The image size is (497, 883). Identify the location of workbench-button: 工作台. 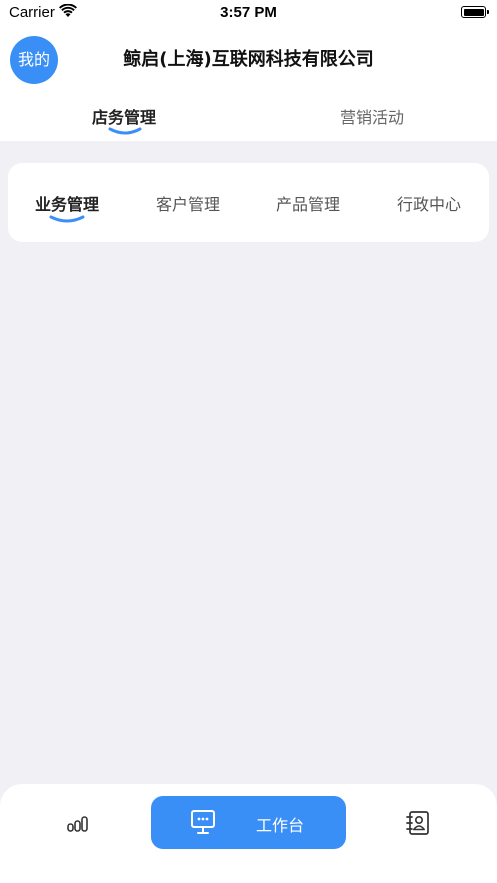
(248, 822).